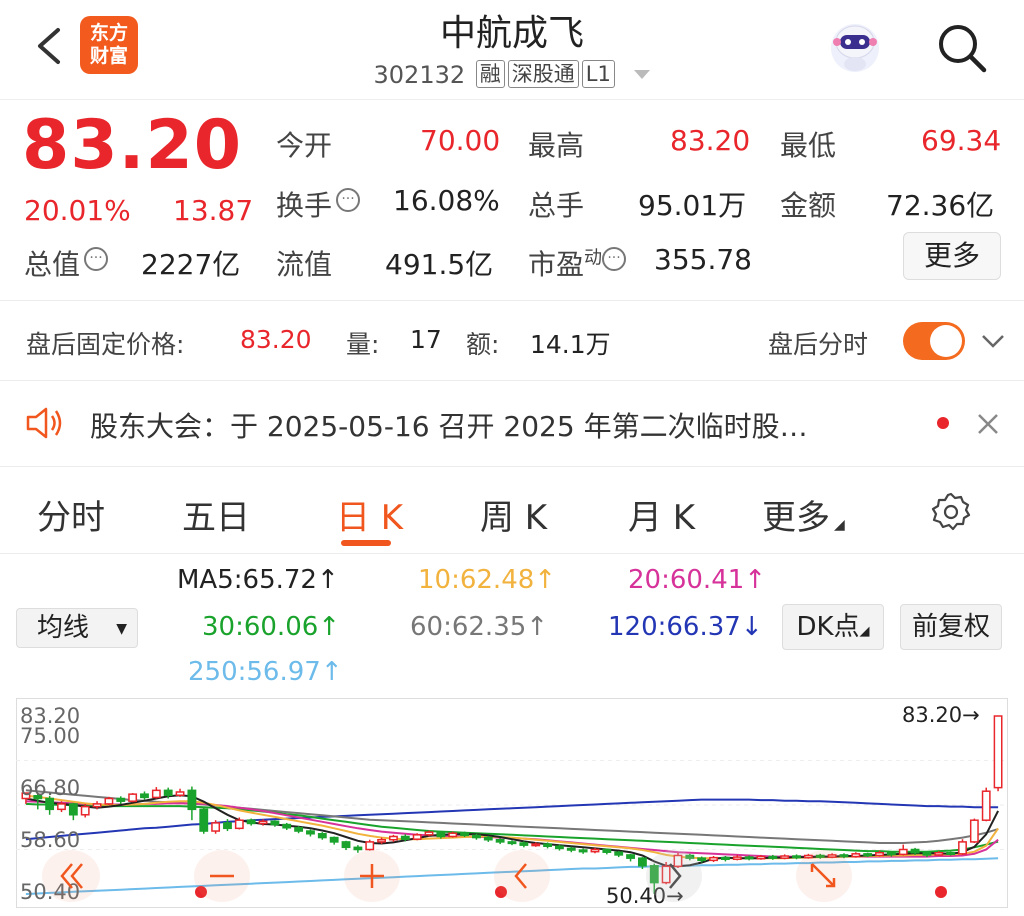  I want to click on gear-icon, so click(951, 512).